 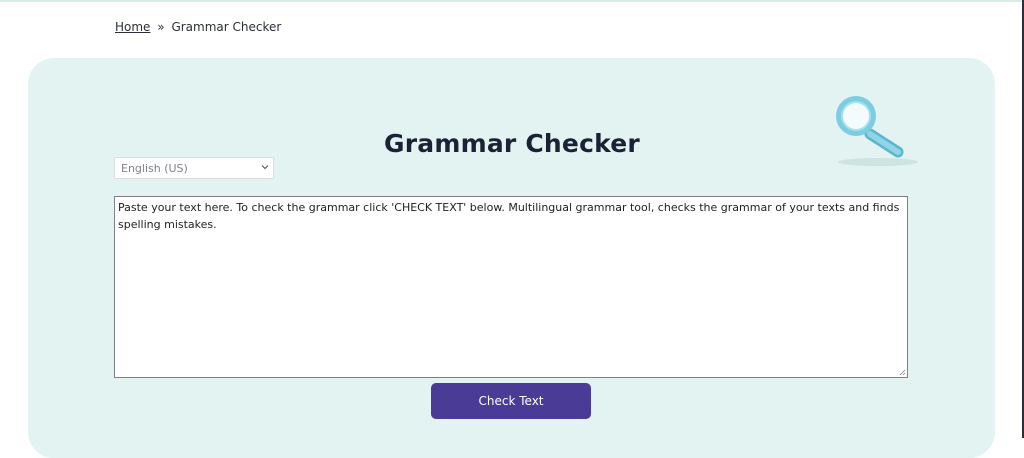 What do you see at coordinates (132, 27) in the screenshot?
I see `breadcrumb-home-link: Home` at bounding box center [132, 27].